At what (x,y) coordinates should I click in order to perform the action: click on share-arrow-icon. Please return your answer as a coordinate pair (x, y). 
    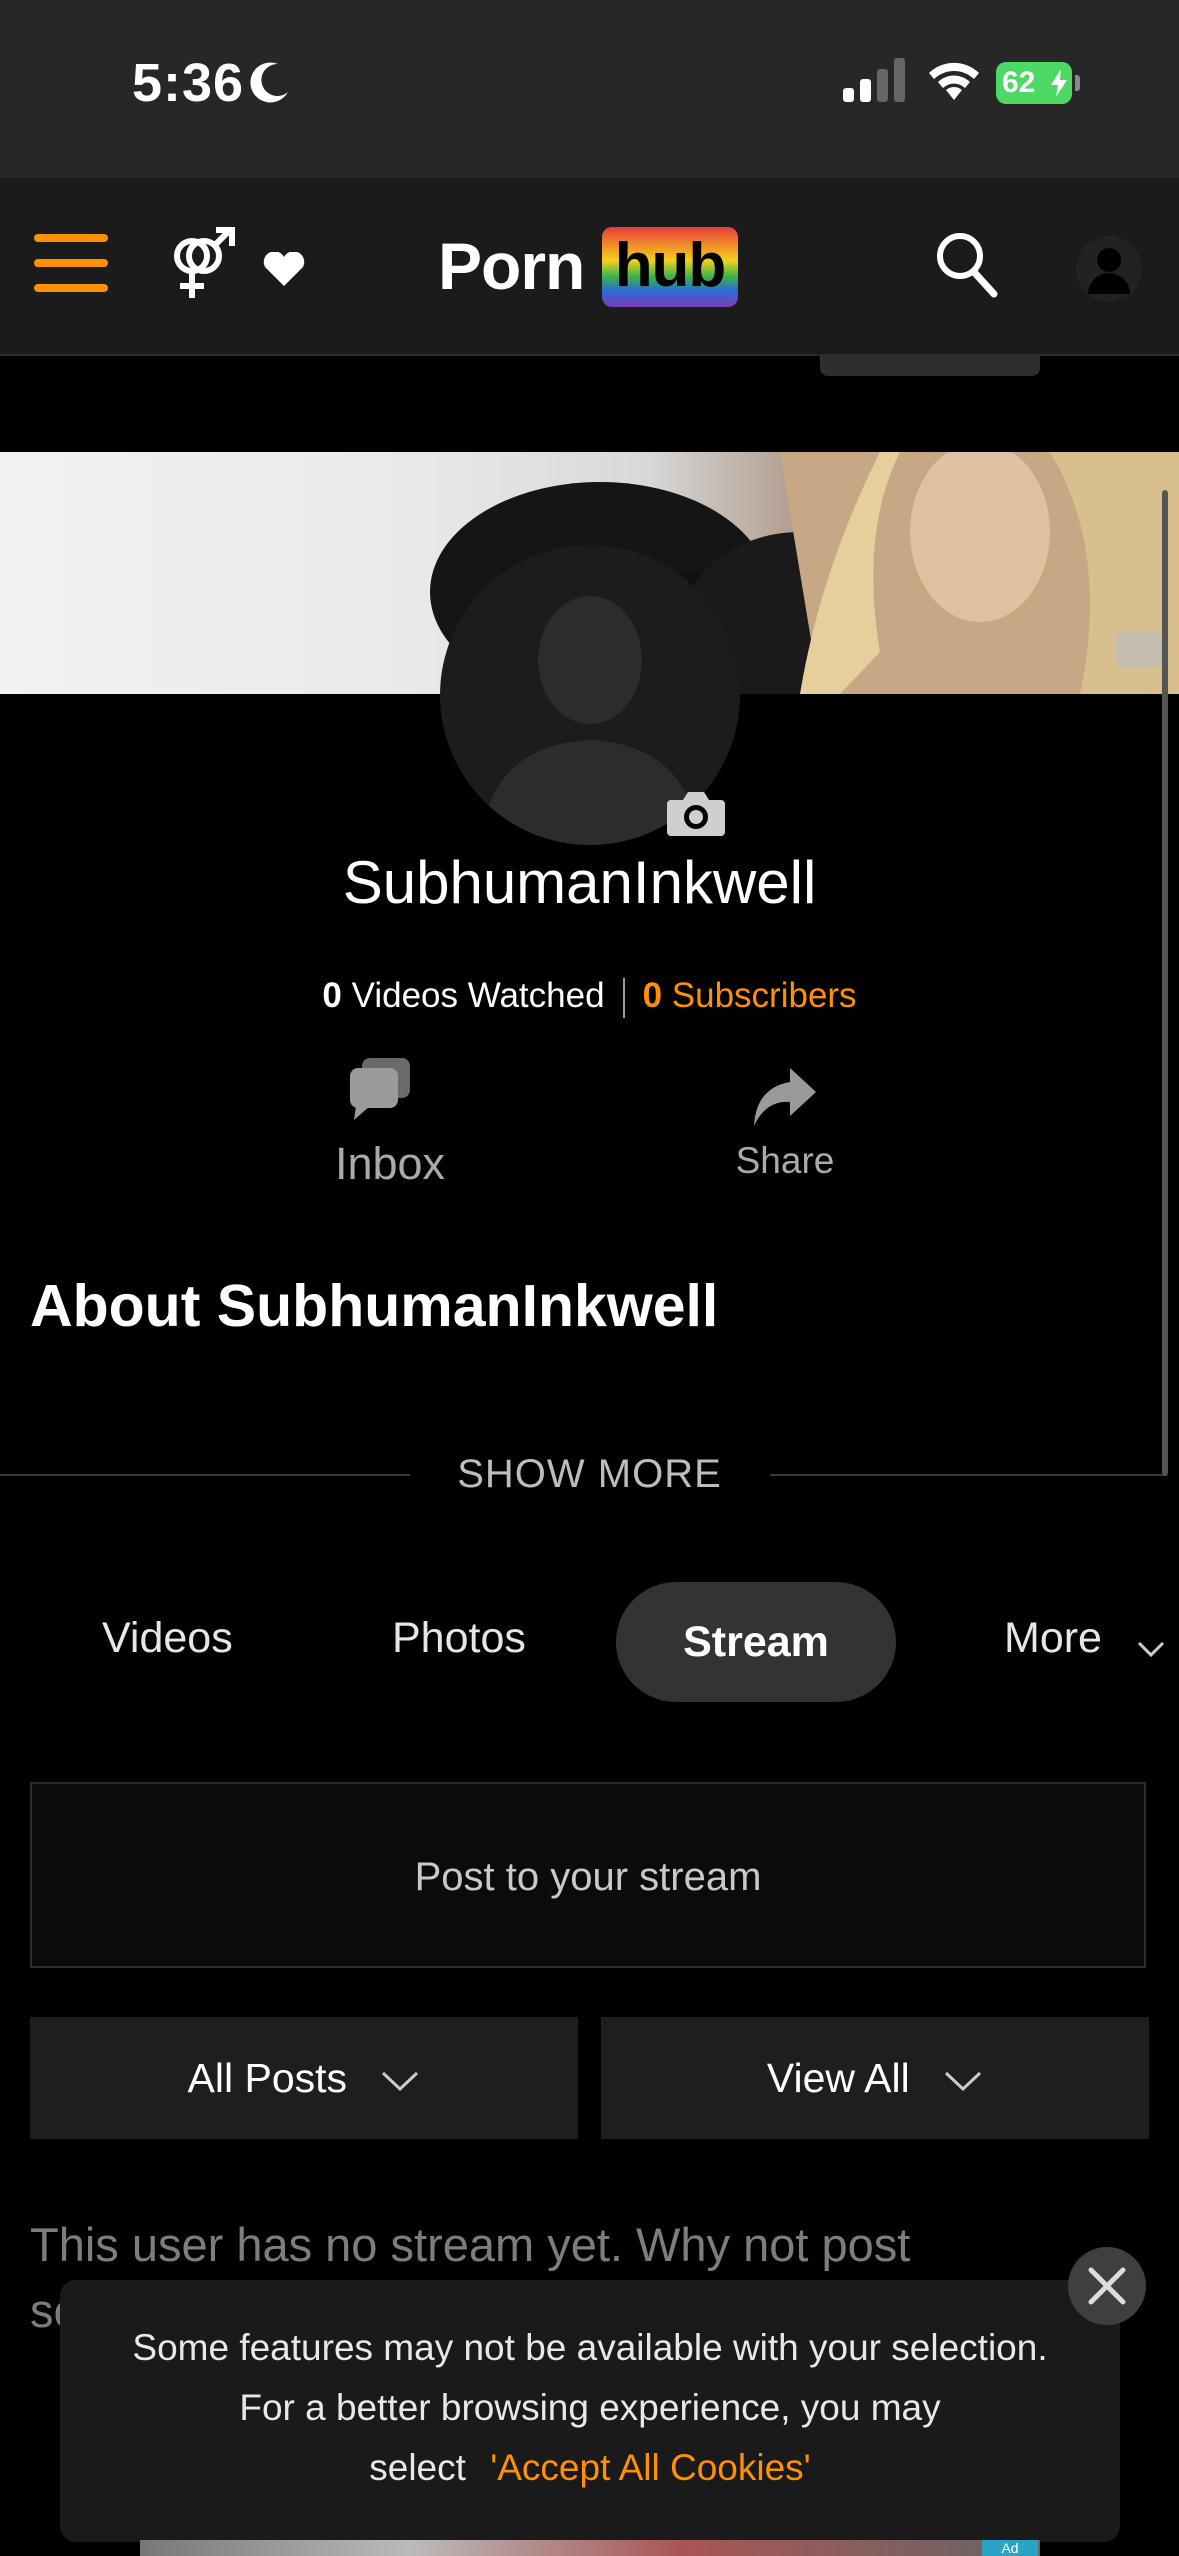
    Looking at the image, I should click on (785, 1097).